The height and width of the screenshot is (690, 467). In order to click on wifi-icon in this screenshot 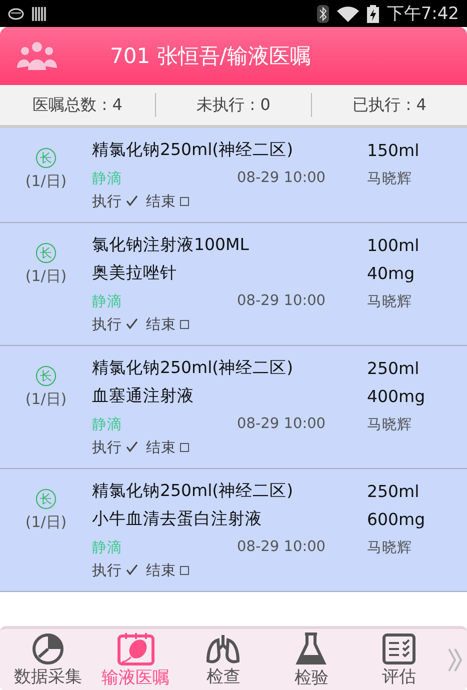, I will do `click(347, 14)`.